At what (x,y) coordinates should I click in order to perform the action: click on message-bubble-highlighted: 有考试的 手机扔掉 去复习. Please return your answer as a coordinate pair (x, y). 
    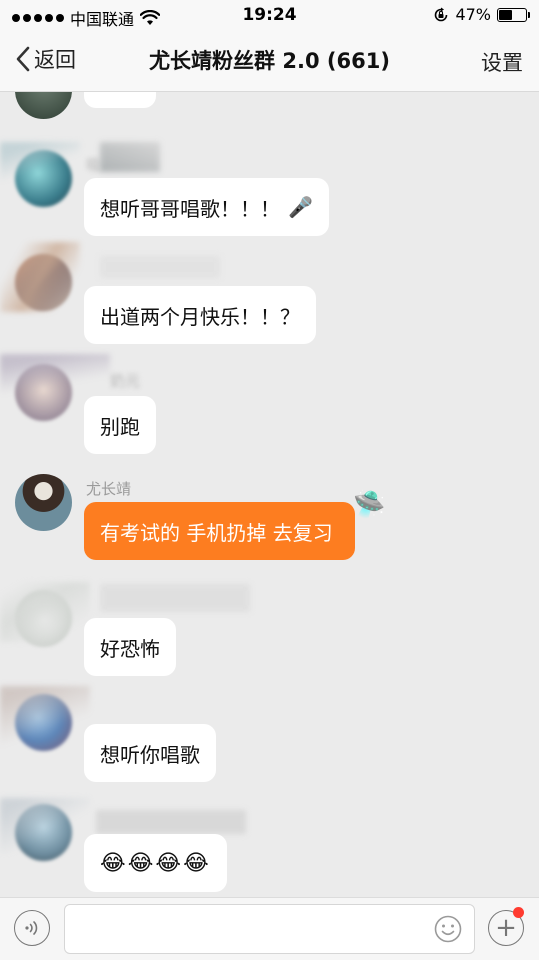
    Looking at the image, I should click on (219, 531).